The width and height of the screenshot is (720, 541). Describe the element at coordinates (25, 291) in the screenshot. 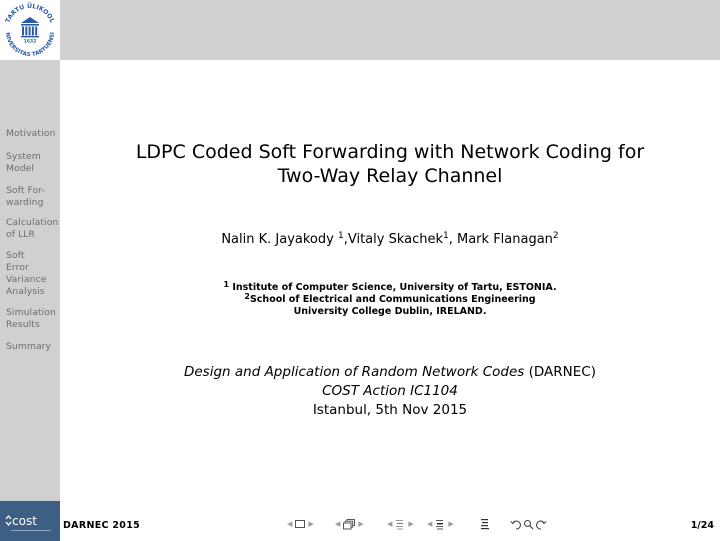

I see `sidebar-item-label: Analysis` at that location.